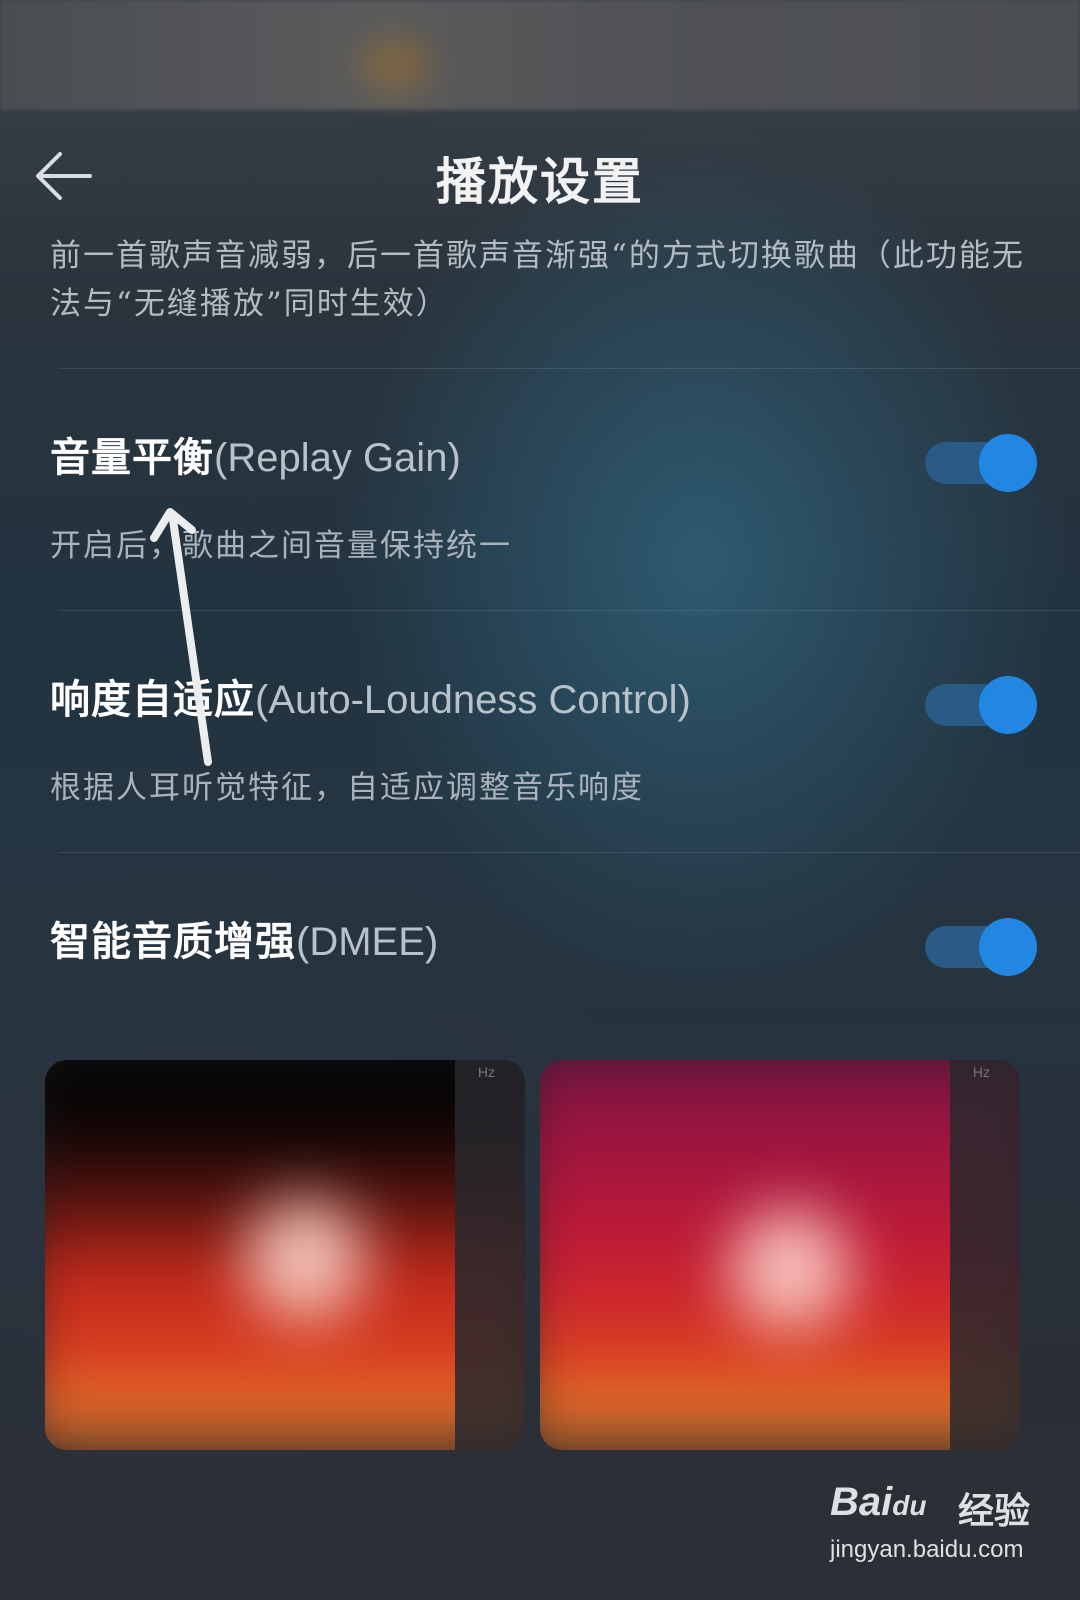 This screenshot has height=1600, width=1080. I want to click on auto-loudness-toggle, so click(981, 705).